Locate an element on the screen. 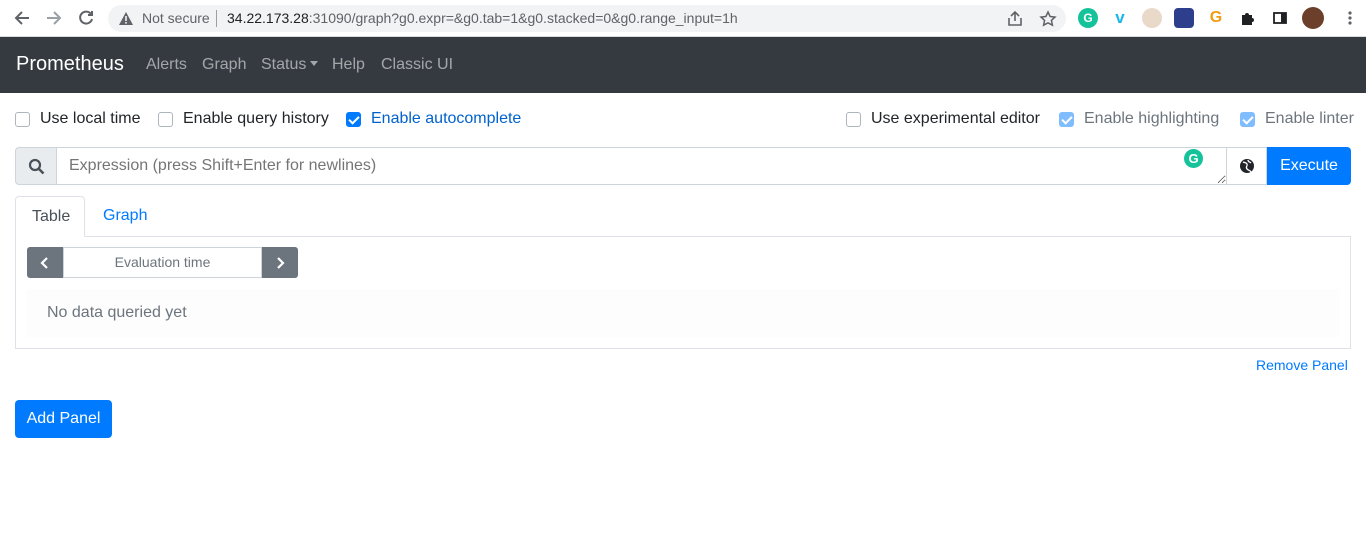  chevron-left-icon is located at coordinates (45, 262).